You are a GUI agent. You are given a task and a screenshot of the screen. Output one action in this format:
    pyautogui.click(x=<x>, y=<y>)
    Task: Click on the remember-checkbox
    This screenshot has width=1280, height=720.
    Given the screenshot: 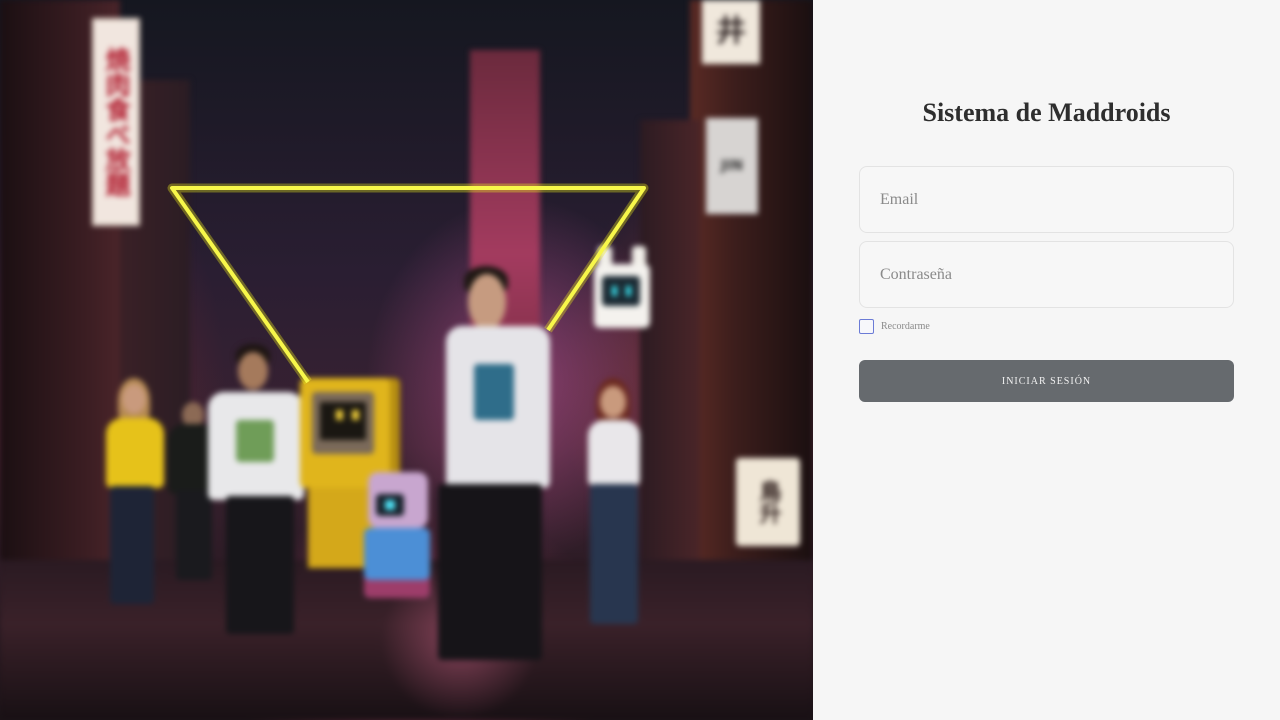 What is the action you would take?
    pyautogui.click(x=866, y=326)
    